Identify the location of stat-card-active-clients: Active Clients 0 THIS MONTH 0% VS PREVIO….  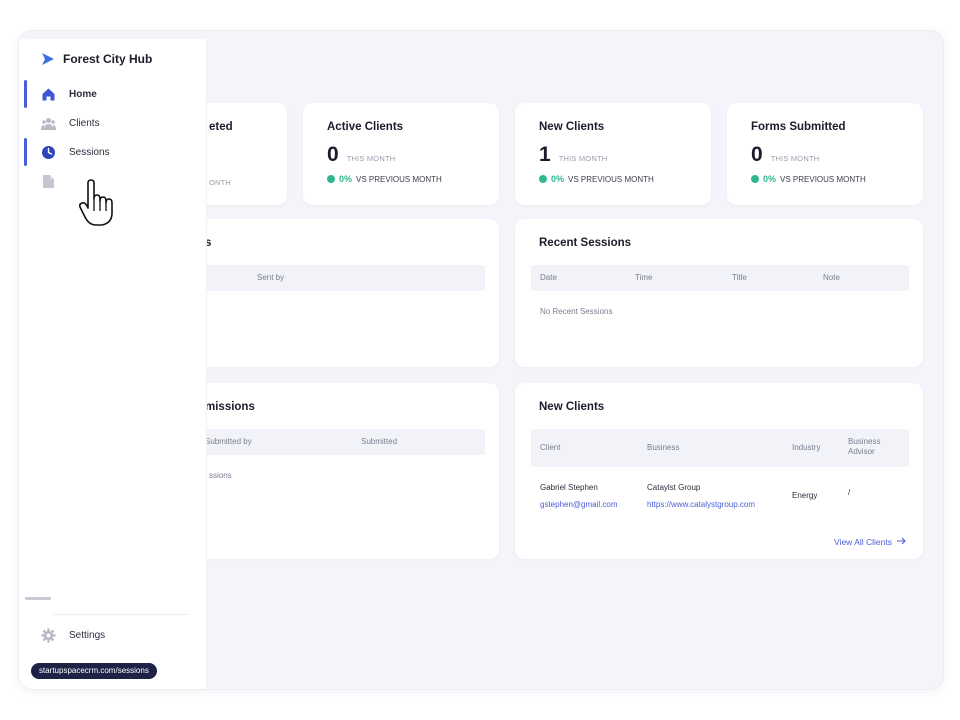
(401, 154).